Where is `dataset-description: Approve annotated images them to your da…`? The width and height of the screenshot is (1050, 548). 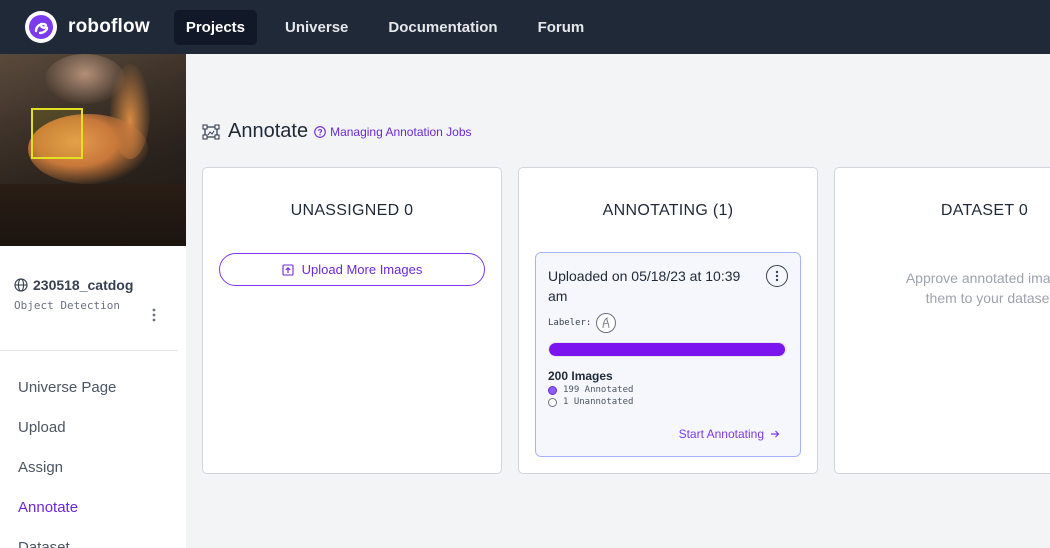
dataset-description: Approve annotated images them to your da… is located at coordinates (977, 288).